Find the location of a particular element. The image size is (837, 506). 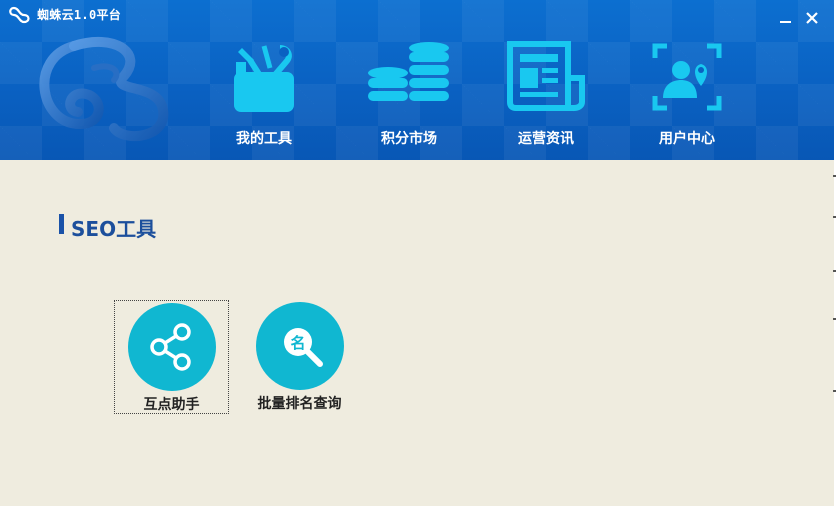

coins-stack-icon is located at coordinates (408, 71).